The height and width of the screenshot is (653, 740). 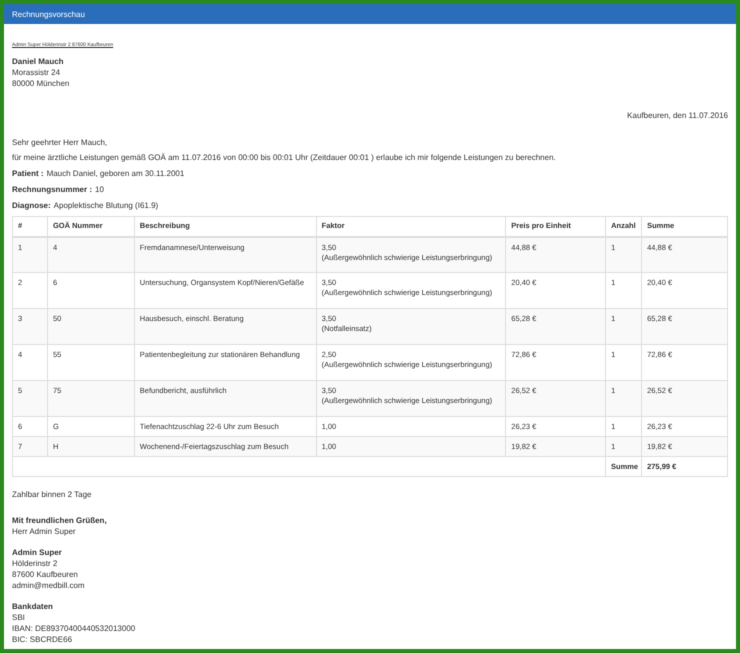 What do you see at coordinates (28, 173) in the screenshot?
I see `fact-label: Patient :` at bounding box center [28, 173].